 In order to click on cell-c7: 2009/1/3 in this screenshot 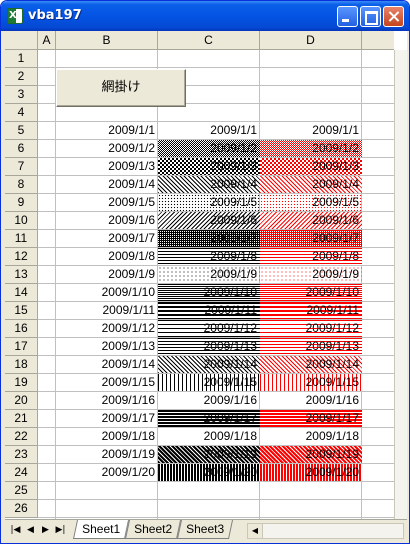, I will do `click(209, 166)`.